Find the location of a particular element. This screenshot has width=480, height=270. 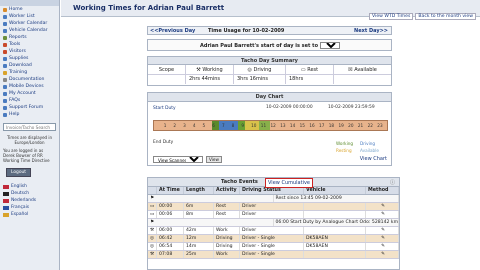

col-working: ⚒ Working is located at coordinates (210, 69).